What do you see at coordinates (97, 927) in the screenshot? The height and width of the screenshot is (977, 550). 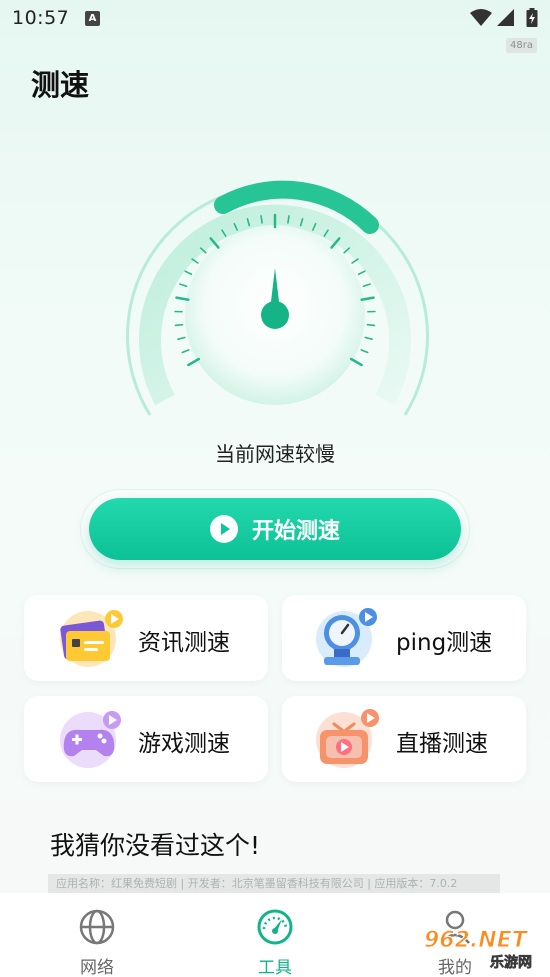 I see `globe-icon` at bounding box center [97, 927].